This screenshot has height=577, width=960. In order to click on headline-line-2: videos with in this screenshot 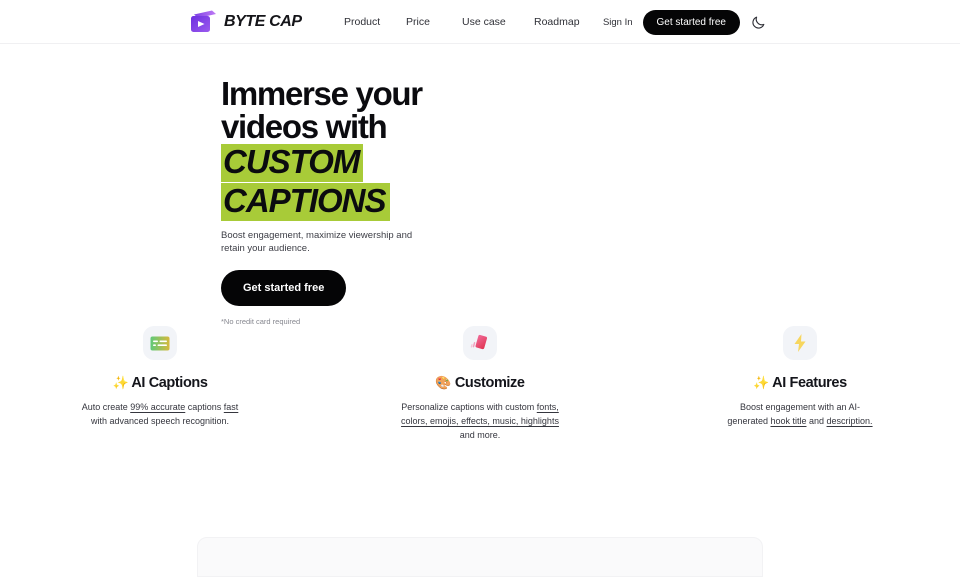, I will do `click(304, 126)`.